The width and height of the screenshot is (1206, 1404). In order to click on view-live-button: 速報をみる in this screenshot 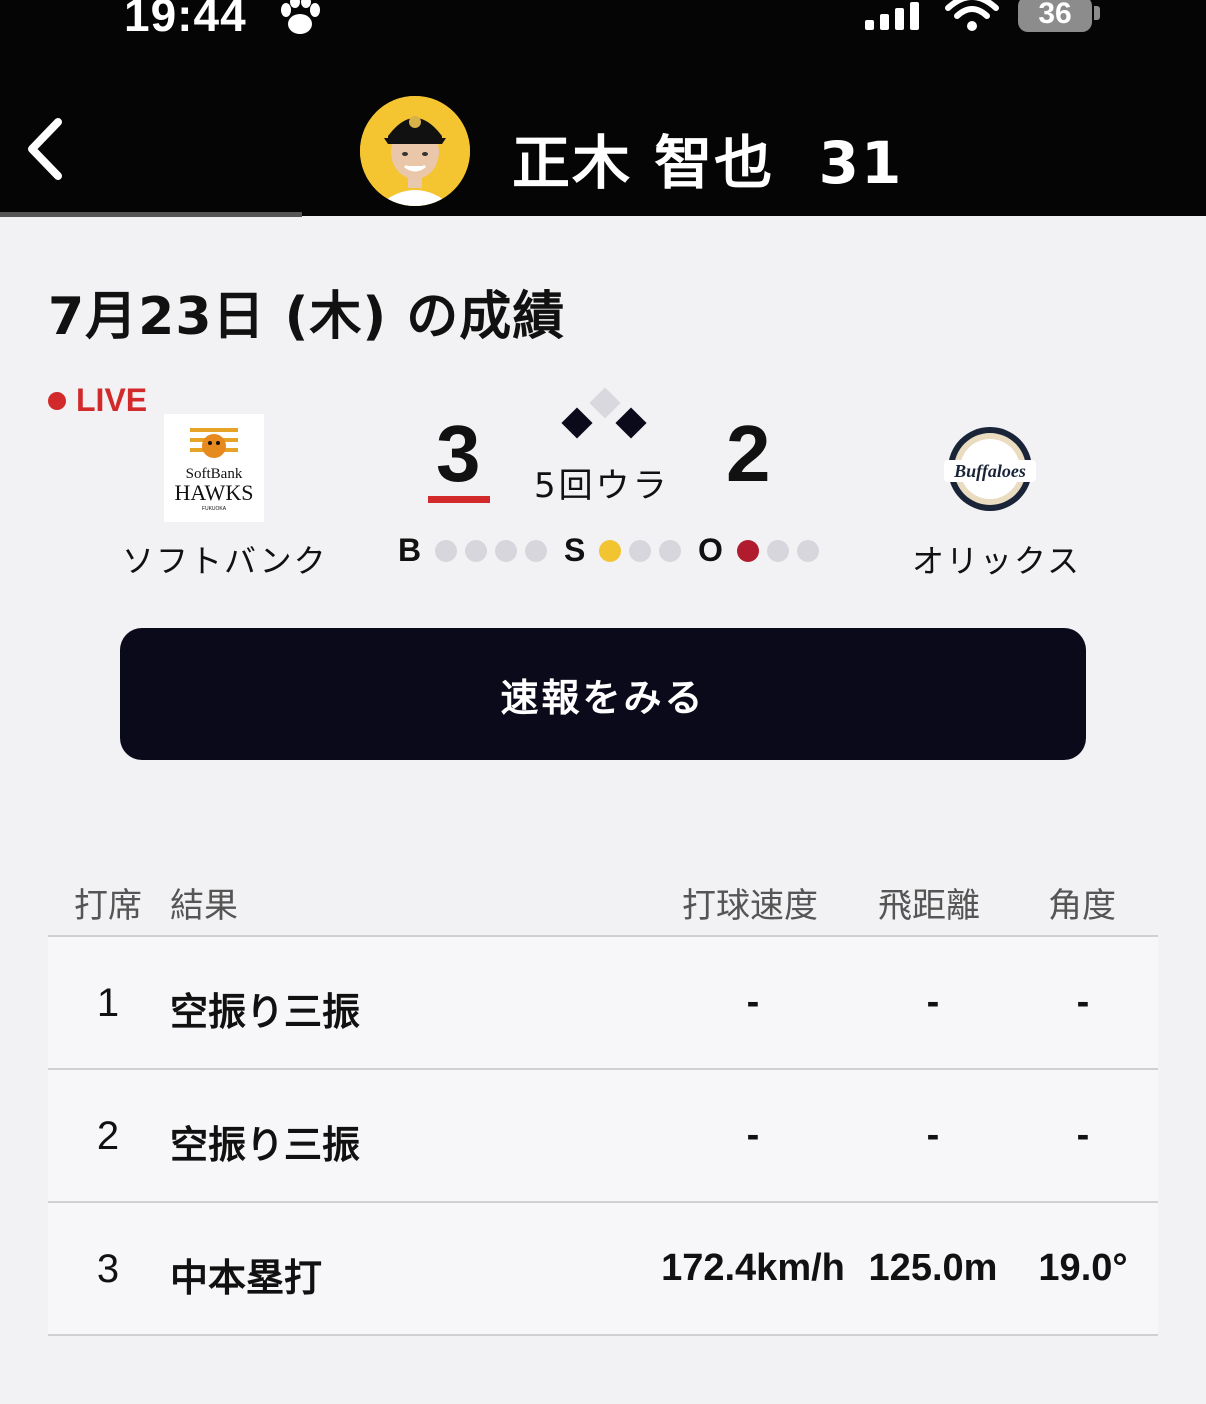, I will do `click(603, 694)`.